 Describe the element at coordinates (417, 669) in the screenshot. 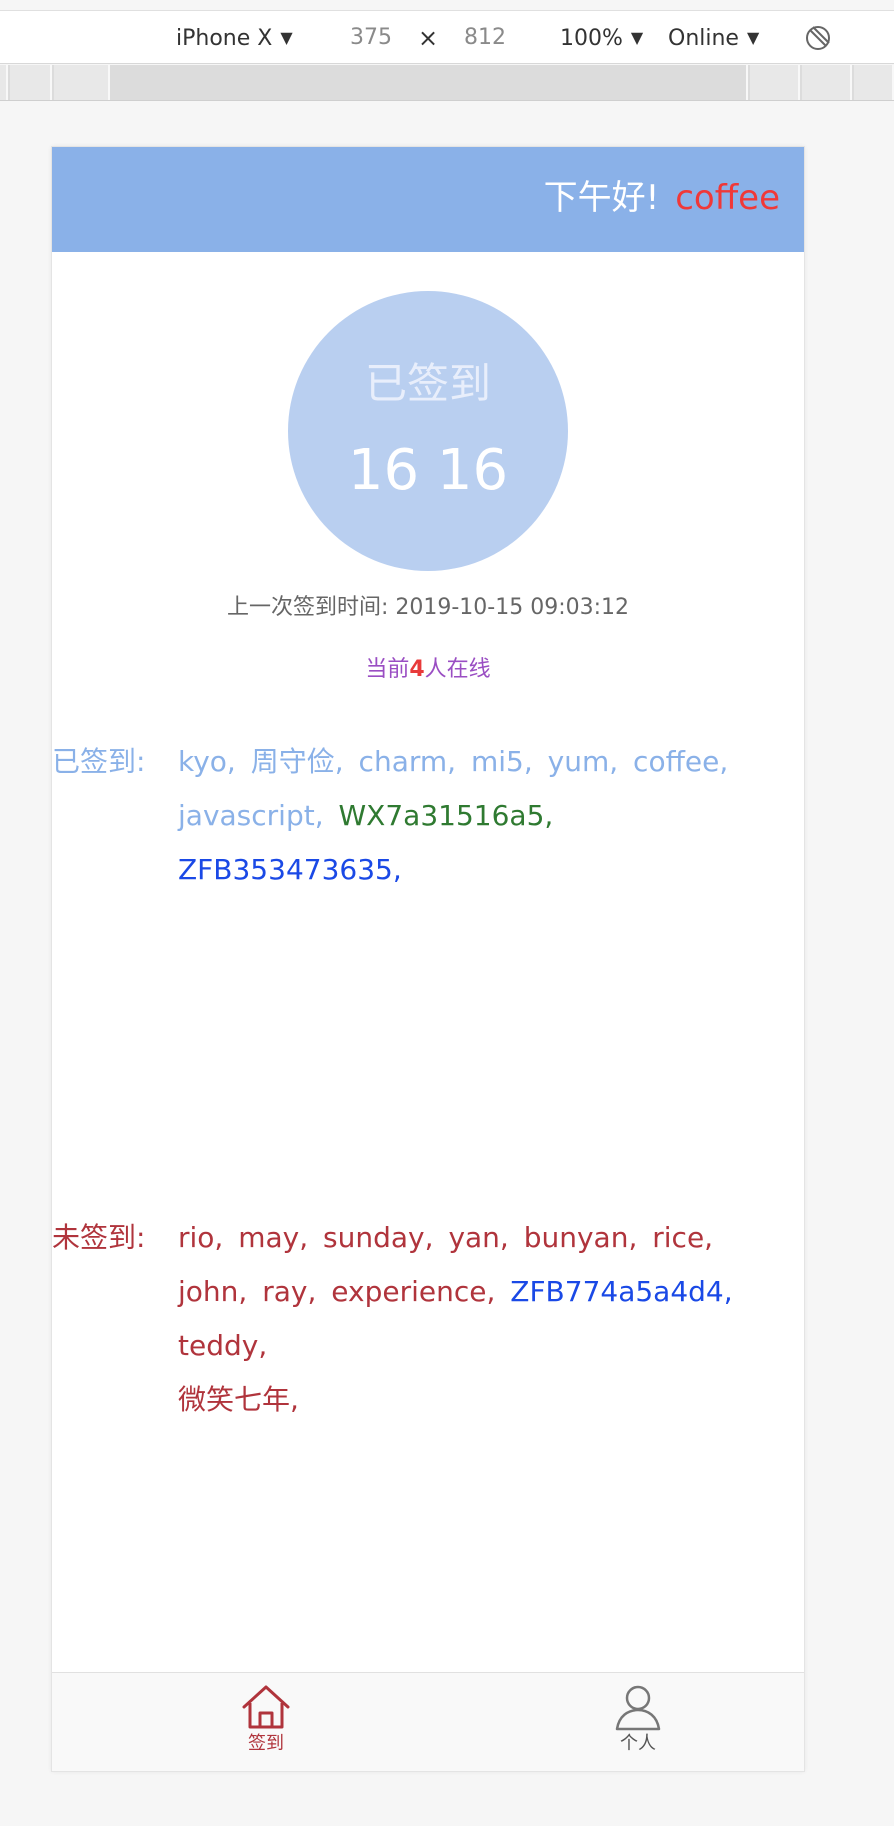

I see `online-number: 4` at that location.